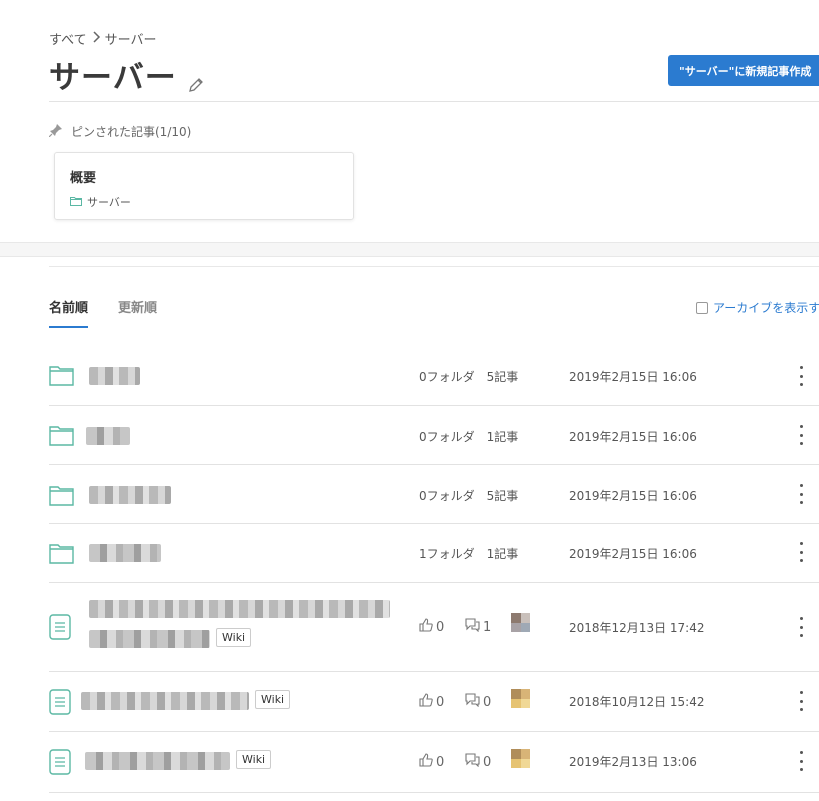  What do you see at coordinates (96, 38) in the screenshot?
I see `breadcrumb-separator-icon` at bounding box center [96, 38].